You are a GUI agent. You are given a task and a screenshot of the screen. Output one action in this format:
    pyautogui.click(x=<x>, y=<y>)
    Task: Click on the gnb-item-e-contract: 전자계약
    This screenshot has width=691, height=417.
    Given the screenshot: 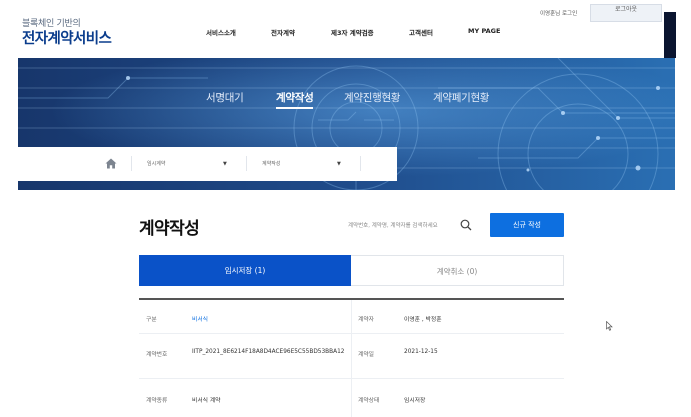 What is the action you would take?
    pyautogui.click(x=283, y=32)
    